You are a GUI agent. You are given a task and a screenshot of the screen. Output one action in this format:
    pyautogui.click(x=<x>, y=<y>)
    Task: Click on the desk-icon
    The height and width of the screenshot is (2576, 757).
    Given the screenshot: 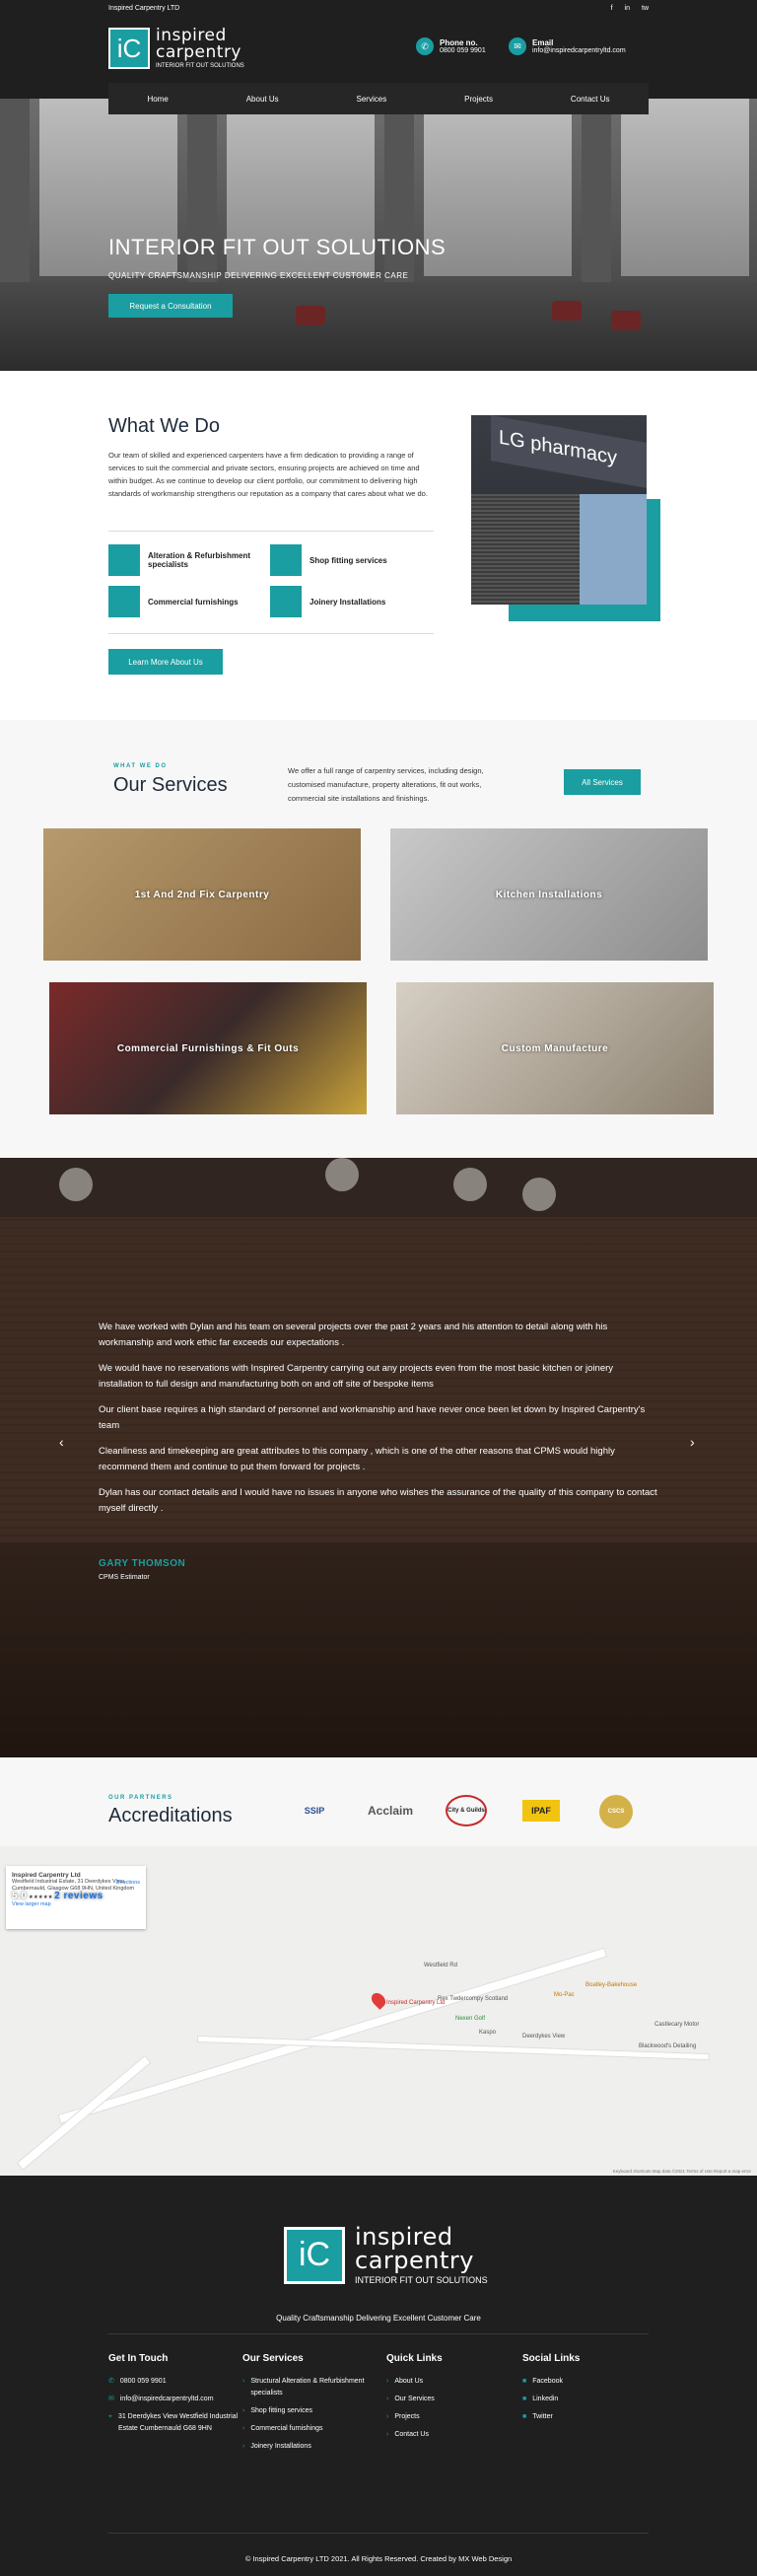 What is the action you would take?
    pyautogui.click(x=124, y=601)
    